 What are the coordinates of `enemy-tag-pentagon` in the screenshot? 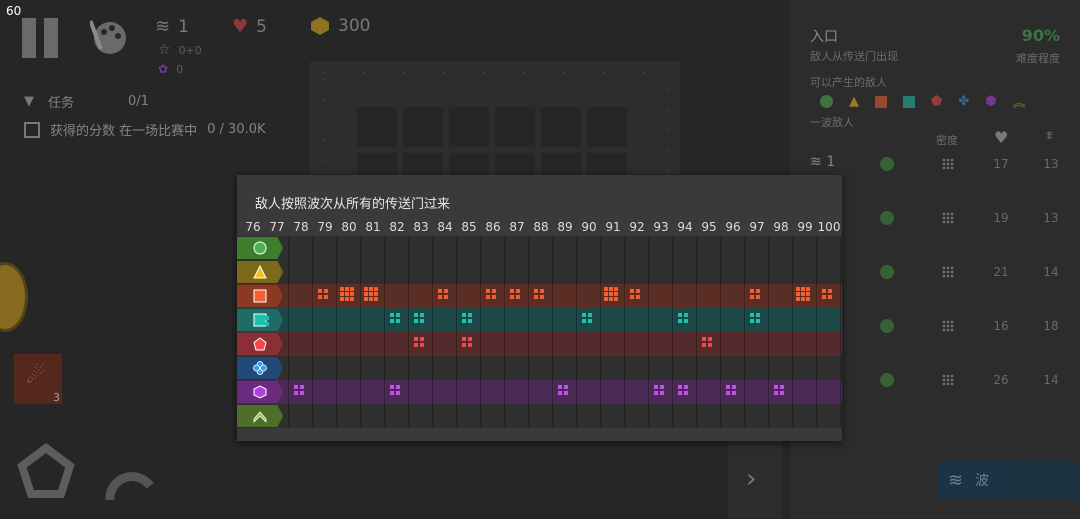 It's located at (260, 344).